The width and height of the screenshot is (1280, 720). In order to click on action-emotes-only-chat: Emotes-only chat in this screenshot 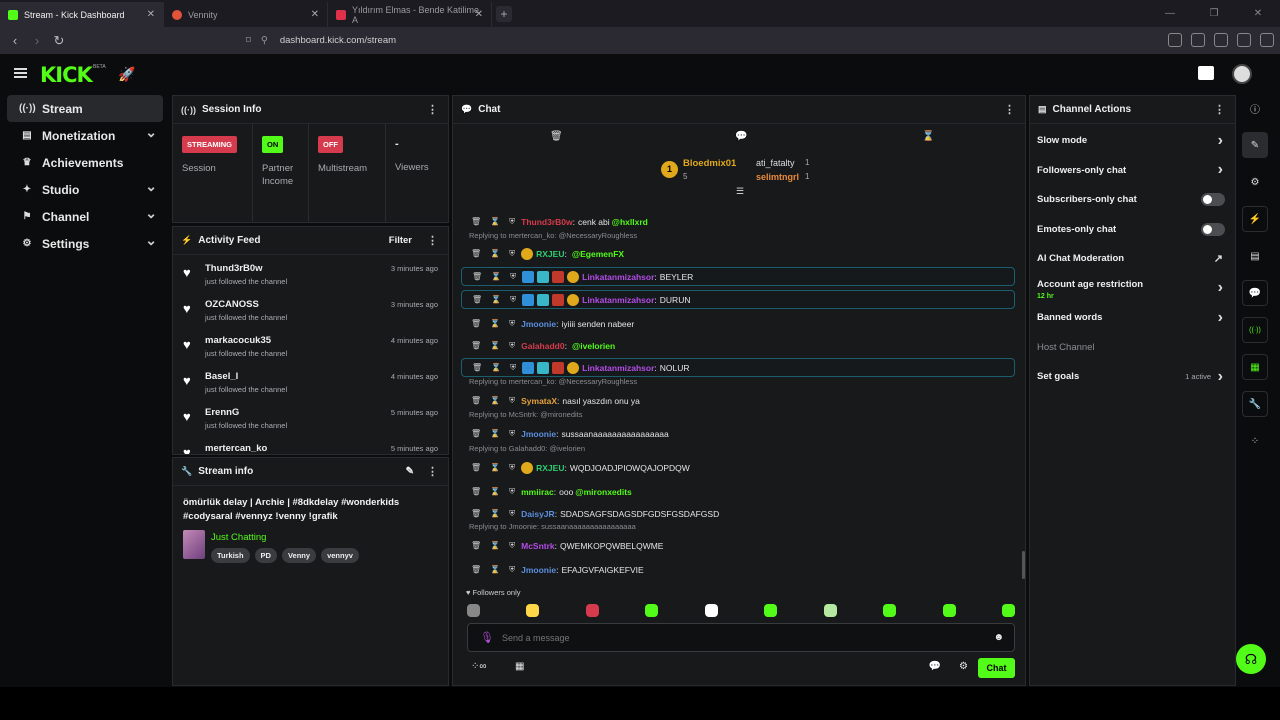, I will do `click(1132, 230)`.